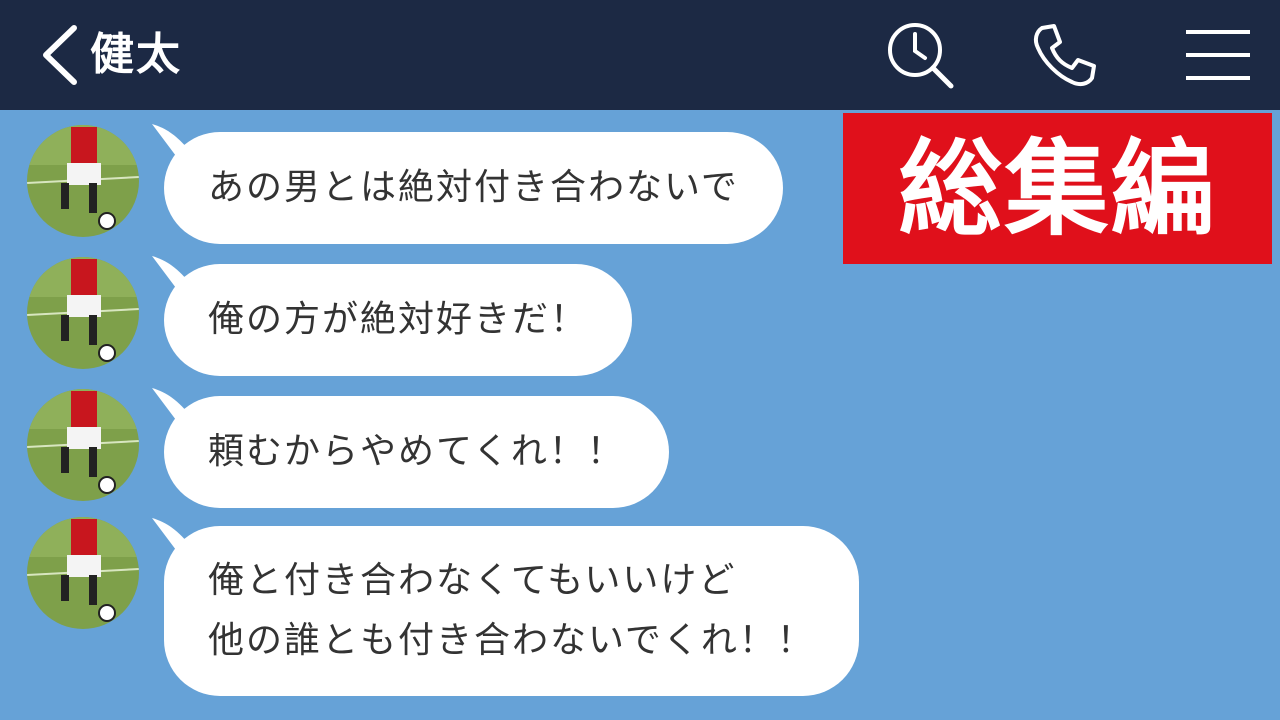 This screenshot has width=1280, height=720. I want to click on message-bubble: あの男とは絶対付き合わないで, so click(467, 184).